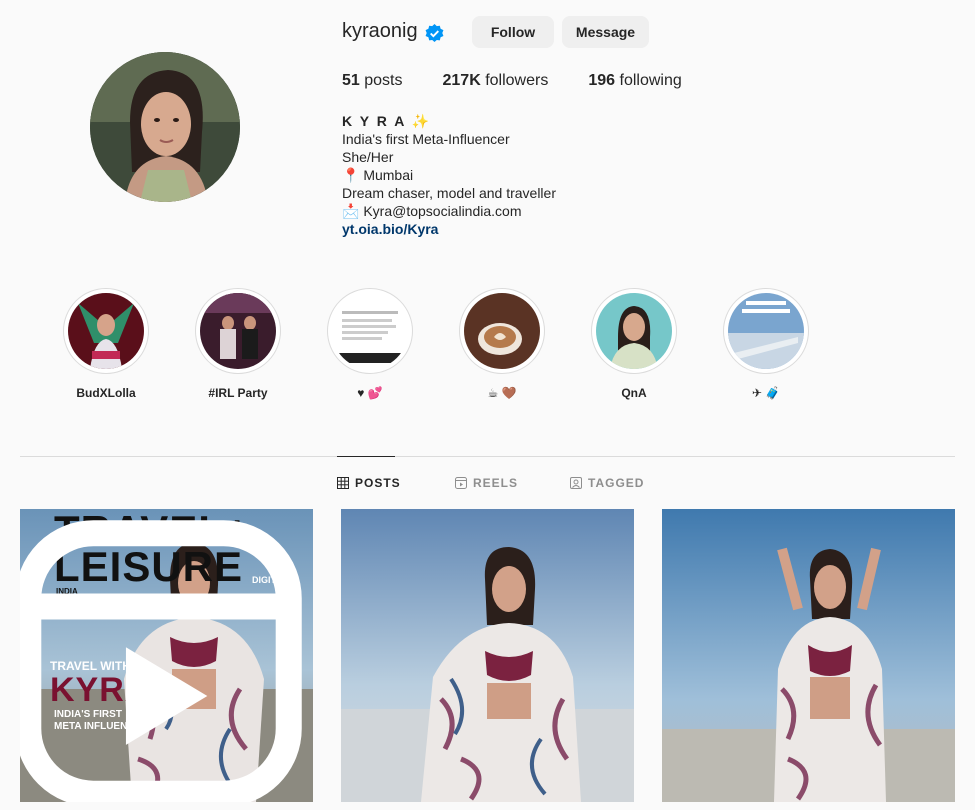 This screenshot has width=975, height=810. I want to click on tab-posts-label: POSTS, so click(378, 483).